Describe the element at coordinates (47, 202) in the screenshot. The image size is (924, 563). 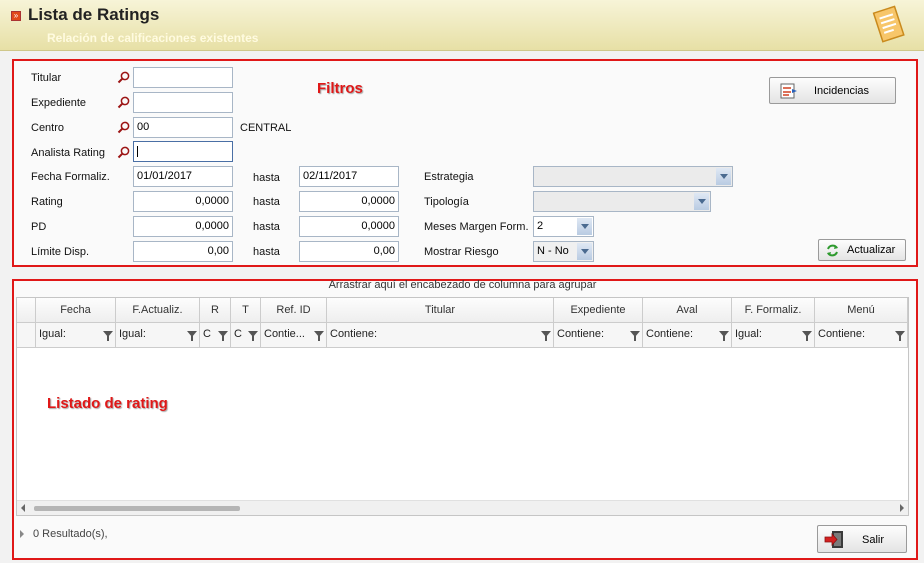
I see `rating-label: Rating` at that location.